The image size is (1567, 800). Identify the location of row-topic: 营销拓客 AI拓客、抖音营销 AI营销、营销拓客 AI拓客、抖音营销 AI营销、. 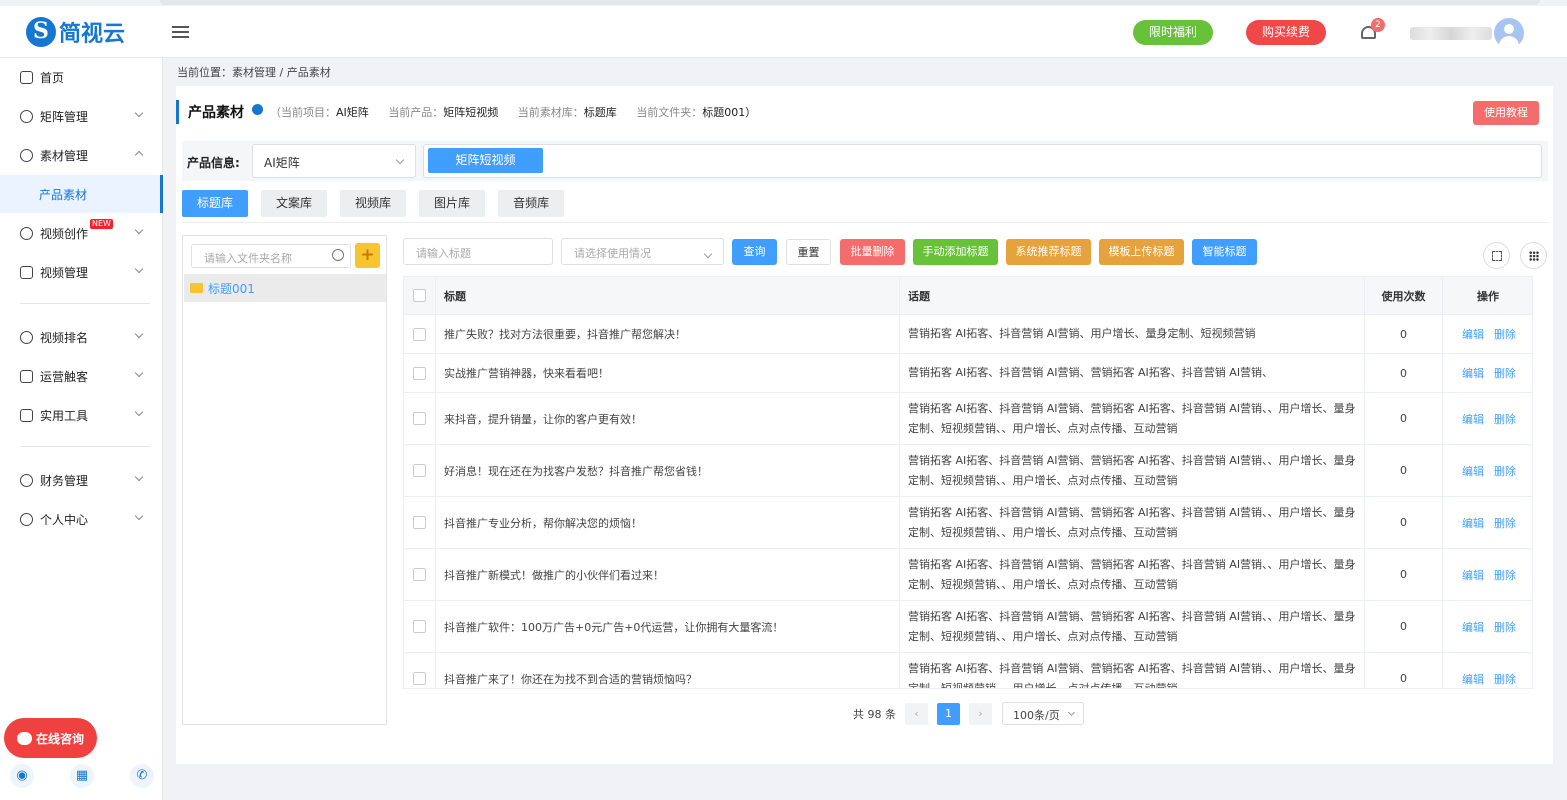
(1132, 373).